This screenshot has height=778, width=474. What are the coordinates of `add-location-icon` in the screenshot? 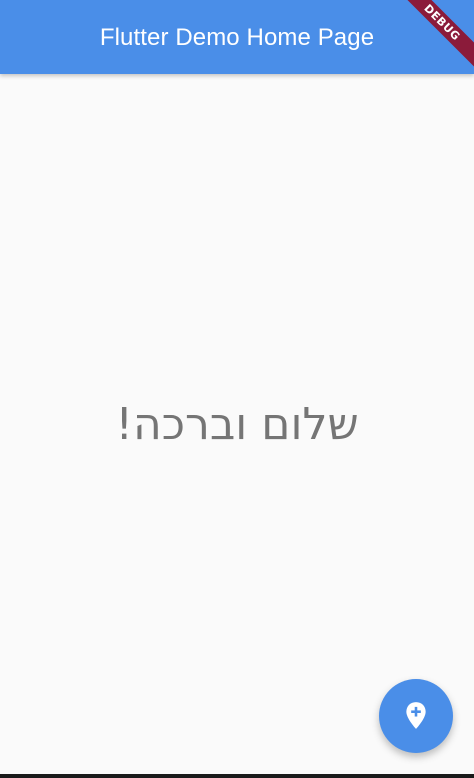 It's located at (416, 715).